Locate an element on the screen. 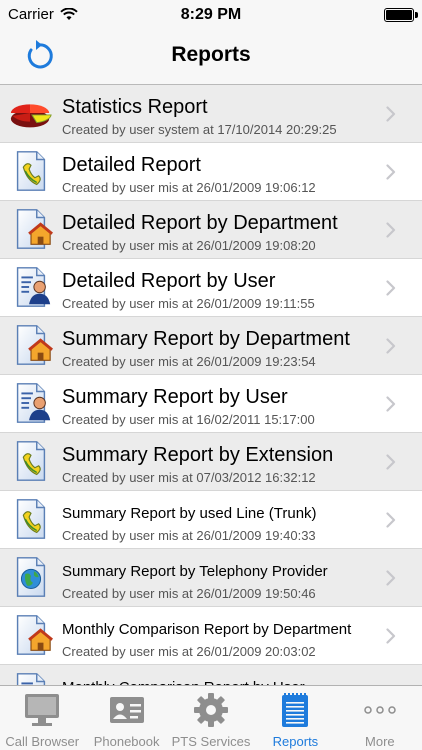 The height and width of the screenshot is (750, 422). report-title: Detailed Report by Department is located at coordinates (200, 223).